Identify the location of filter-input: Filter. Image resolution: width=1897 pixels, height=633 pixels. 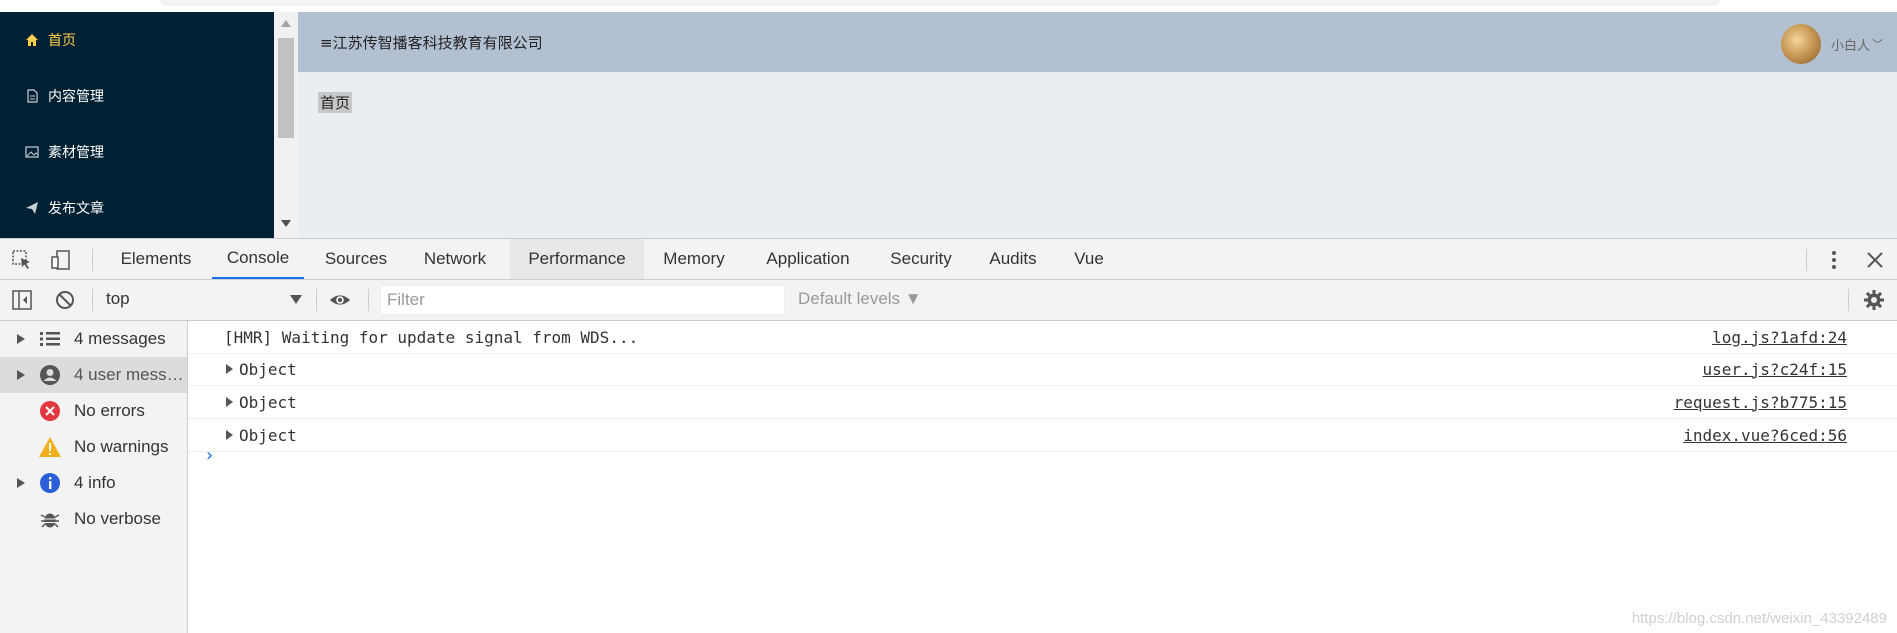
(582, 300).